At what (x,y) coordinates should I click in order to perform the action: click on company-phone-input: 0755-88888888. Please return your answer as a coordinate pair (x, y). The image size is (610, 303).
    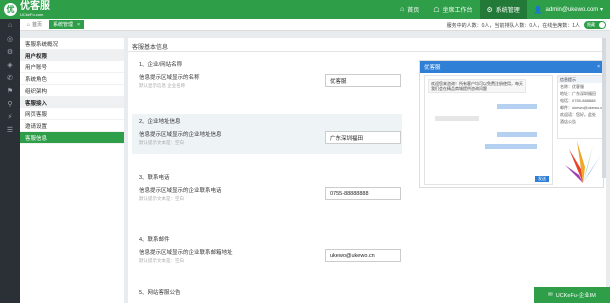
    Looking at the image, I should click on (363, 193).